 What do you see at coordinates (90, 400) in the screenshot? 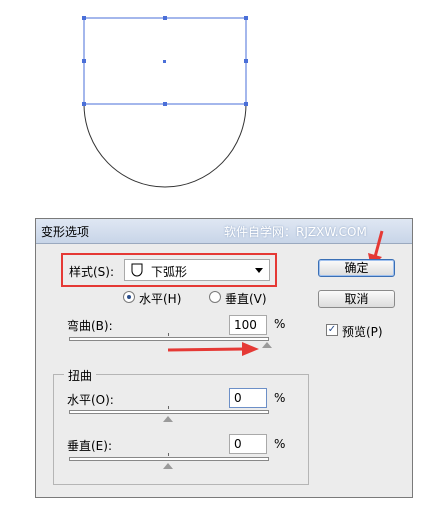
I see `horizontal-distortion-label: 水平(O):` at bounding box center [90, 400].